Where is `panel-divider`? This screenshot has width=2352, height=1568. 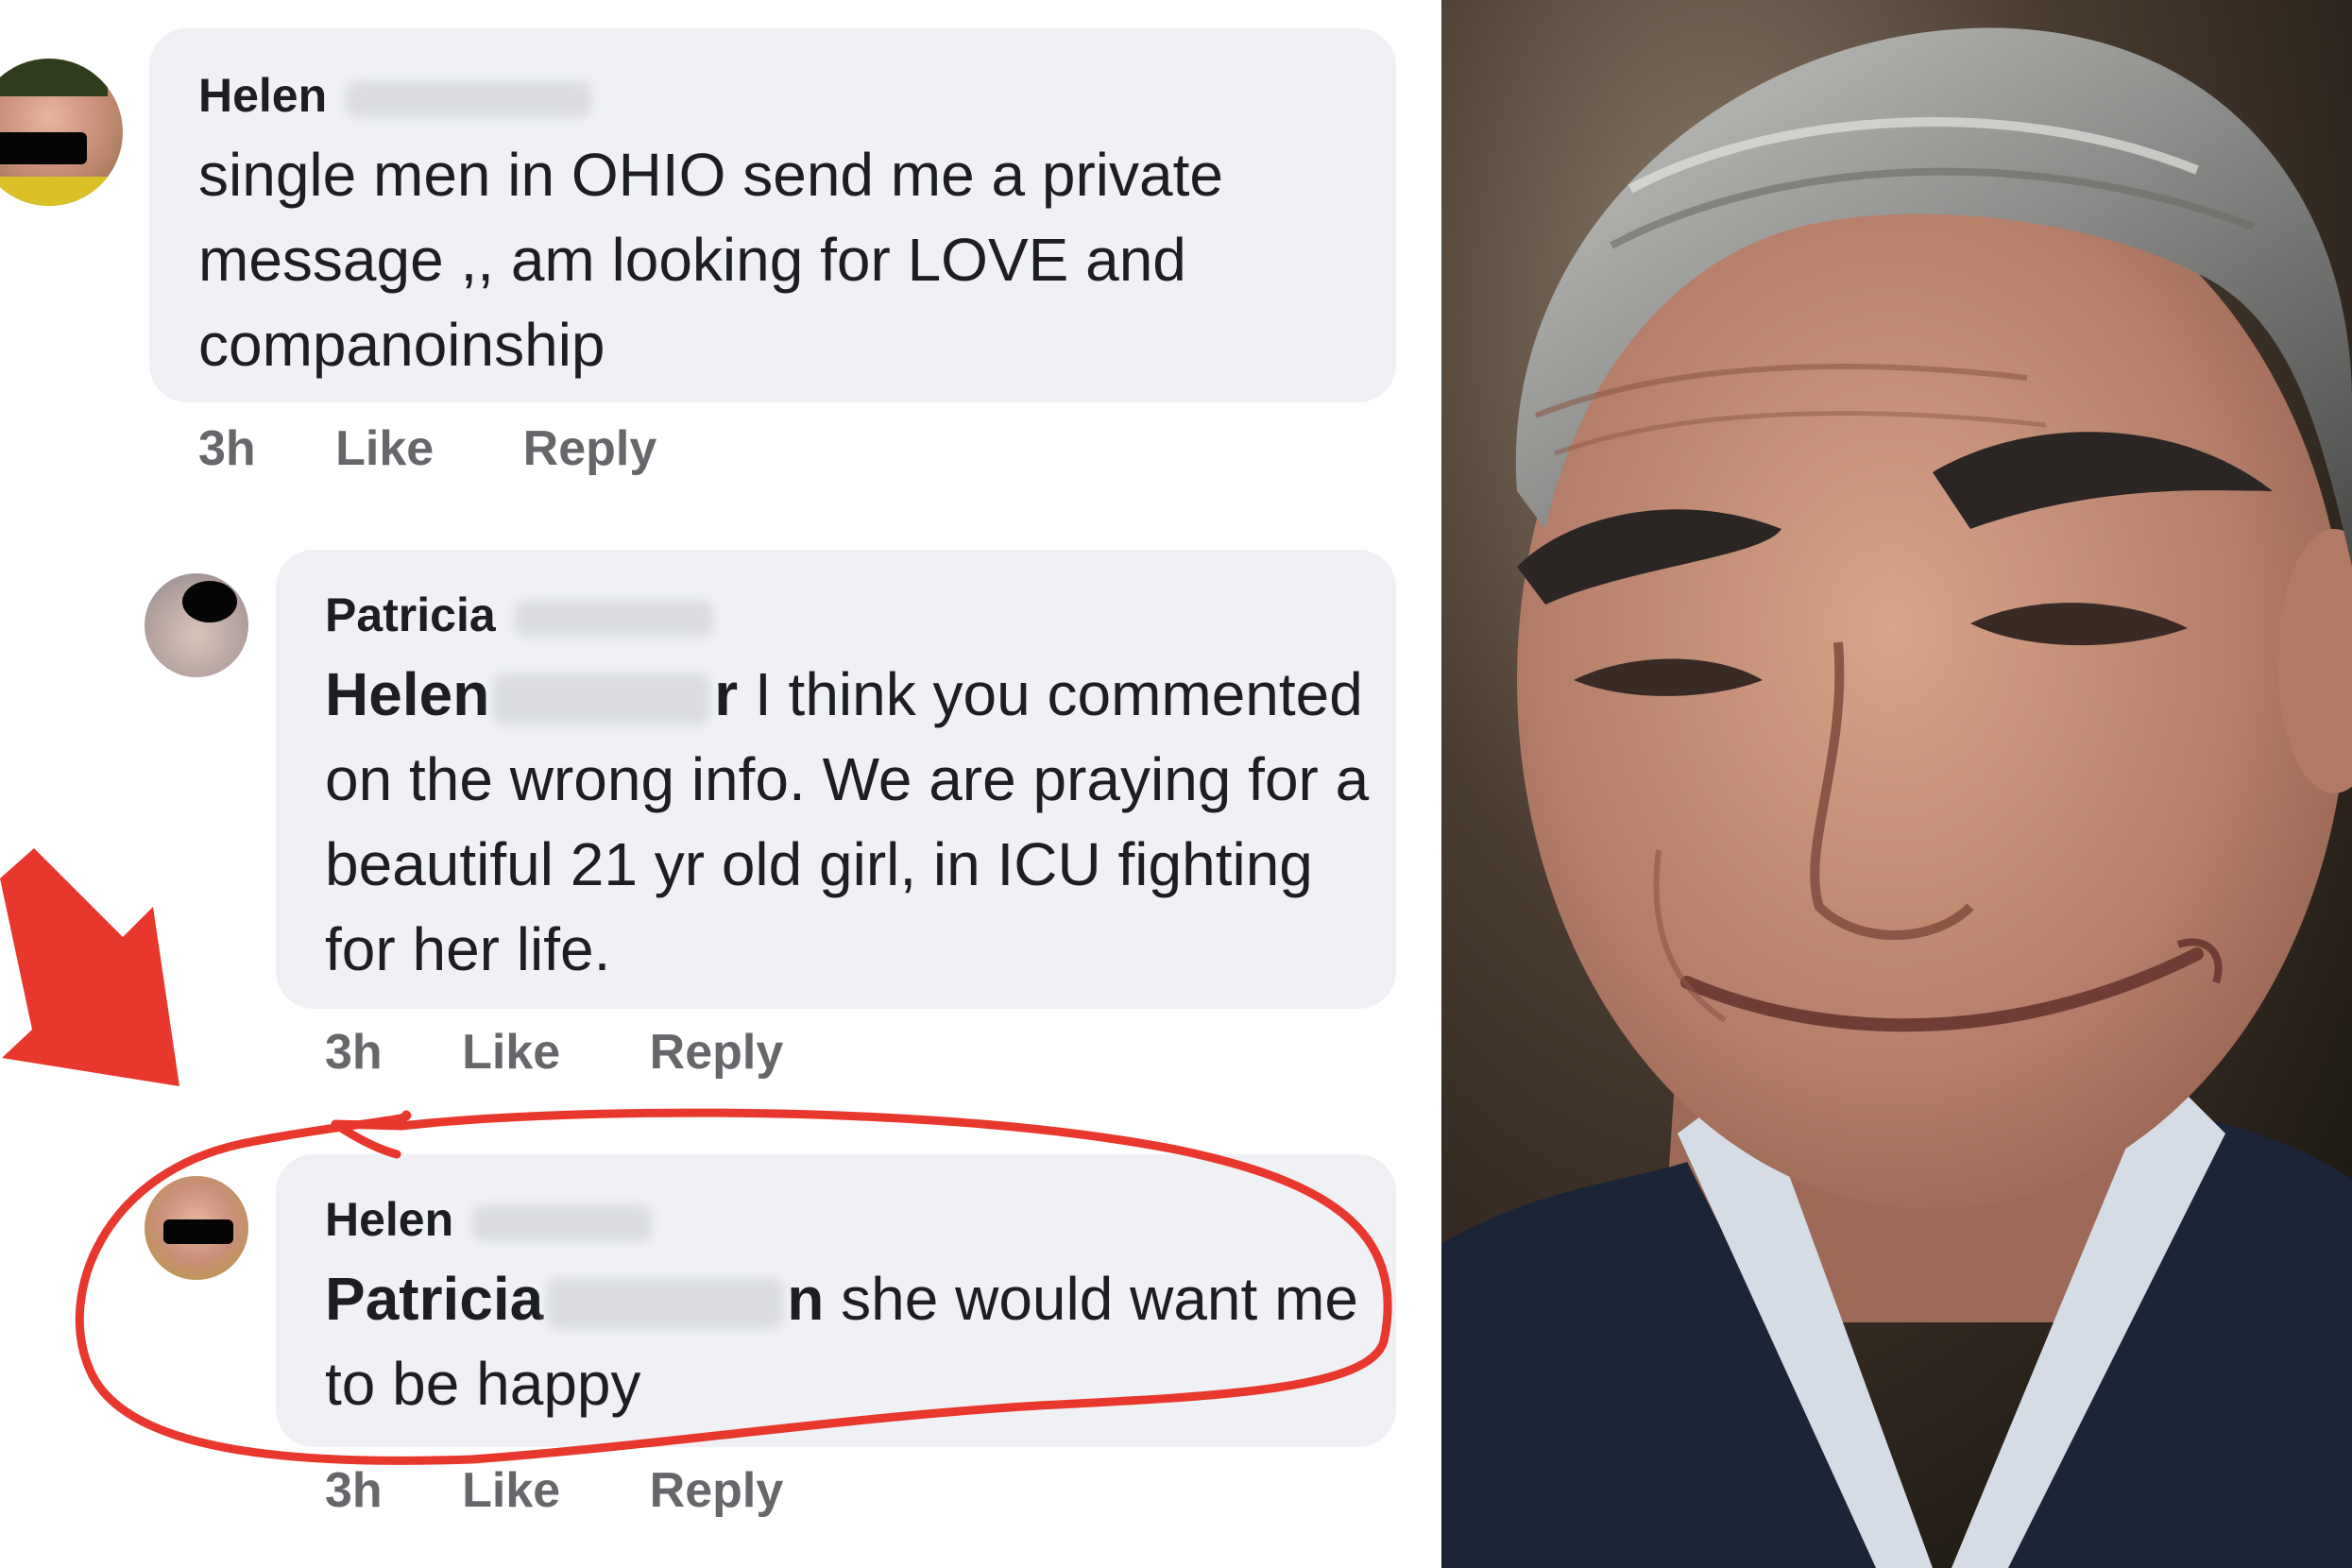 panel-divider is located at coordinates (1430, 784).